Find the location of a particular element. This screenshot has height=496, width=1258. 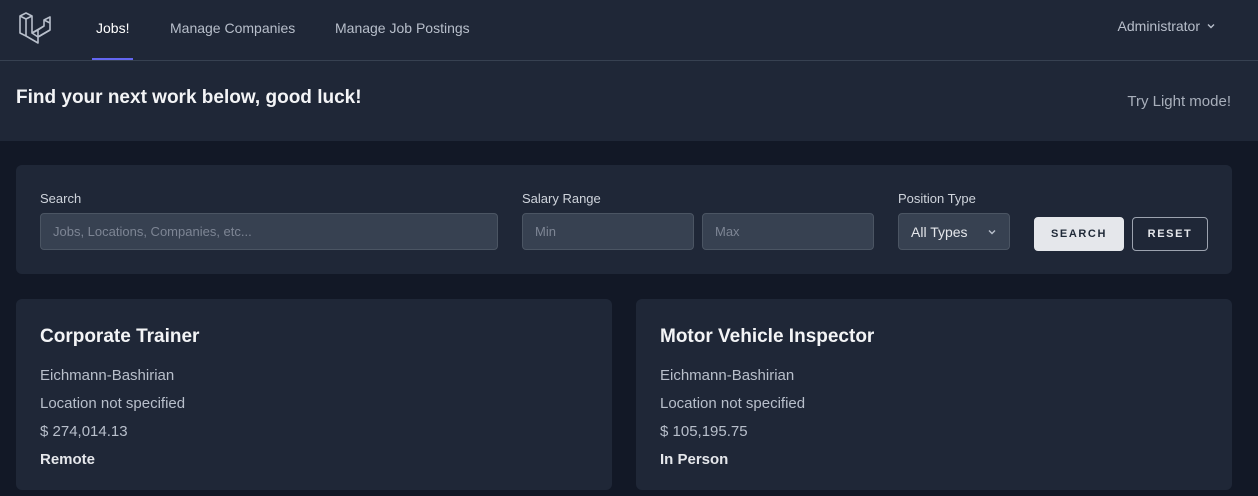

search-label: Search is located at coordinates (61, 198).